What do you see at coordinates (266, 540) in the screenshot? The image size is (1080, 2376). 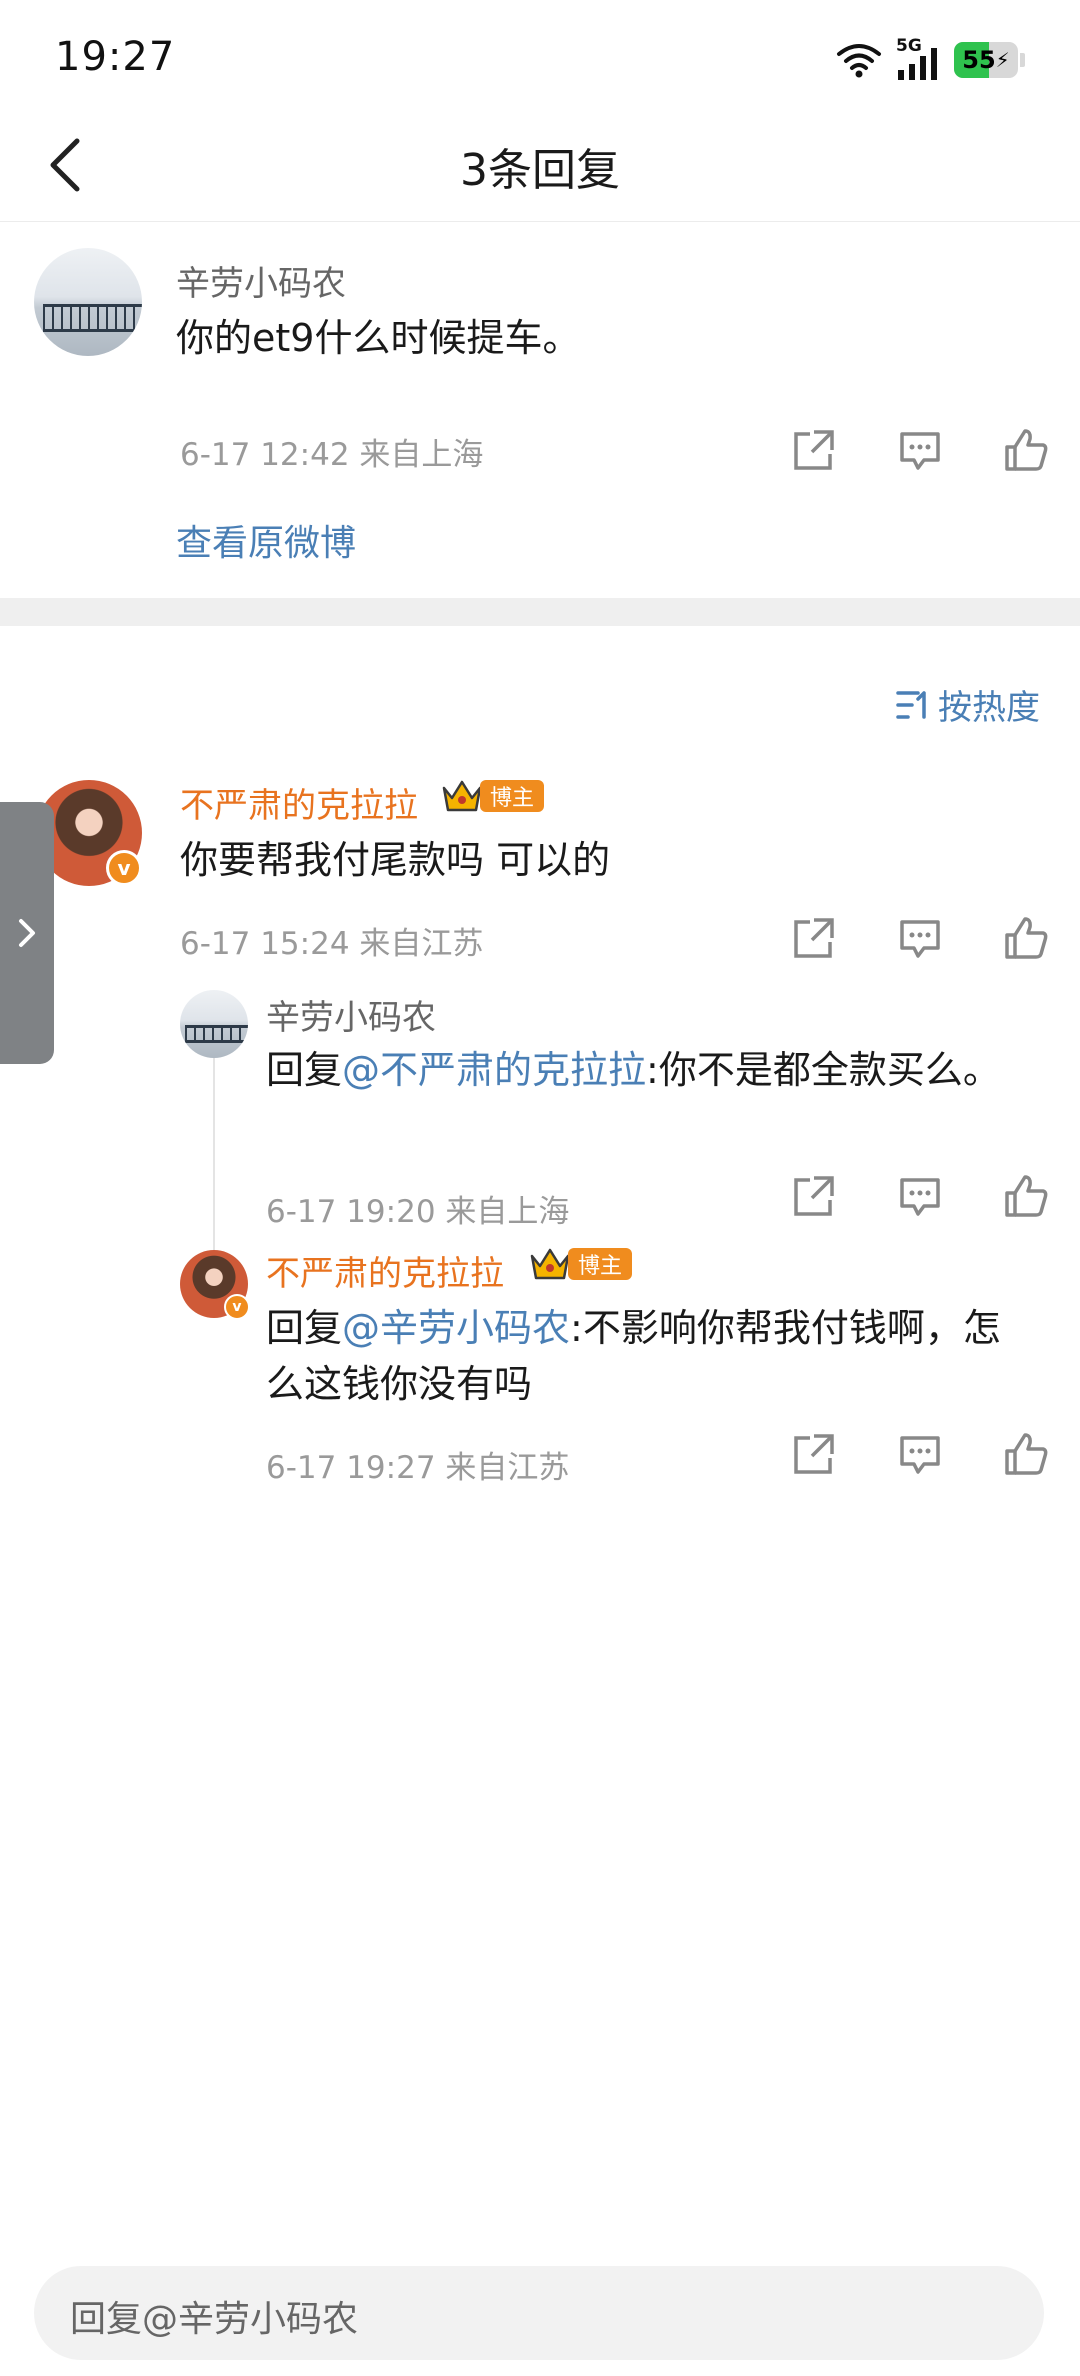 I see `view-original-link: 查看原微博` at bounding box center [266, 540].